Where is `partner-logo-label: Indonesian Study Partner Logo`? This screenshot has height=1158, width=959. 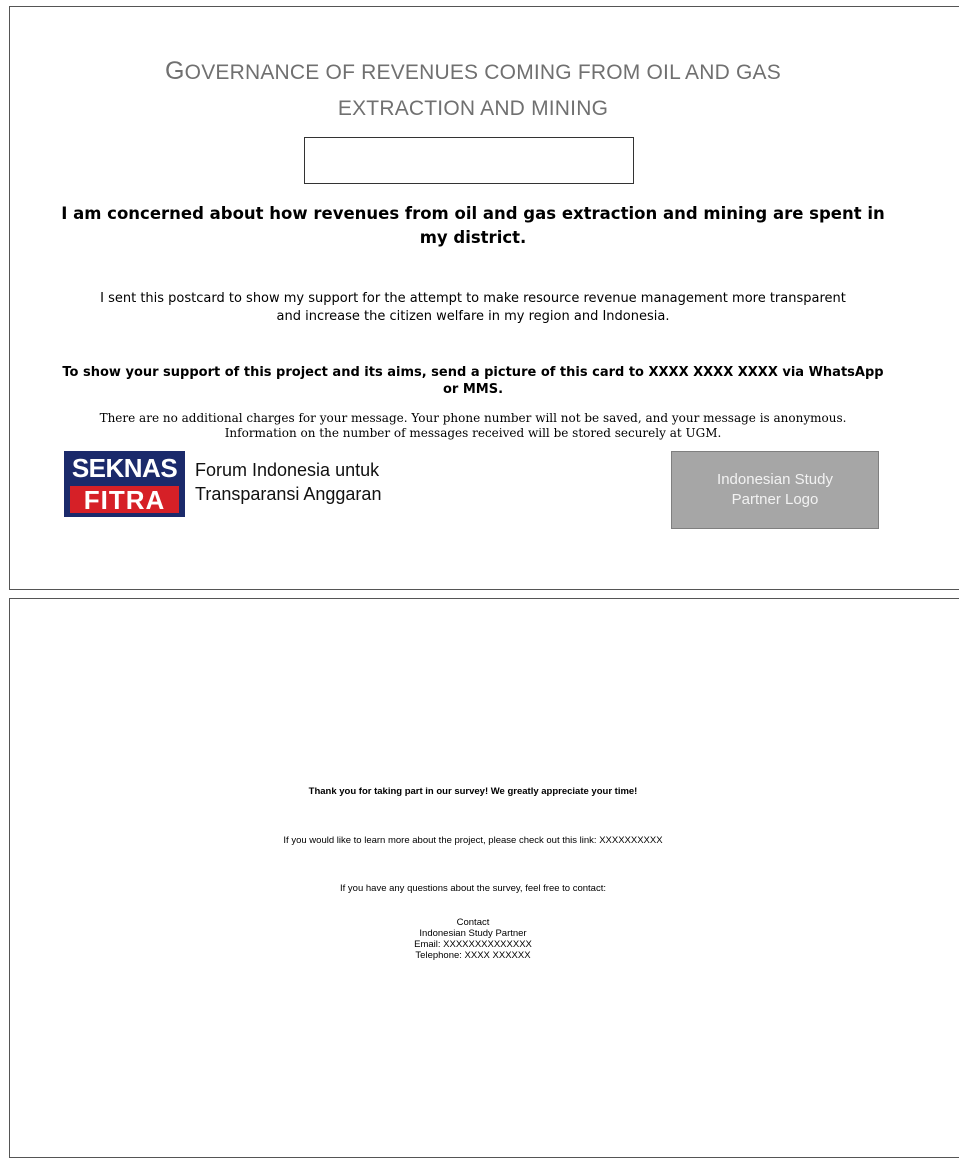
partner-logo-label: Indonesian Study Partner Logo is located at coordinates (775, 489).